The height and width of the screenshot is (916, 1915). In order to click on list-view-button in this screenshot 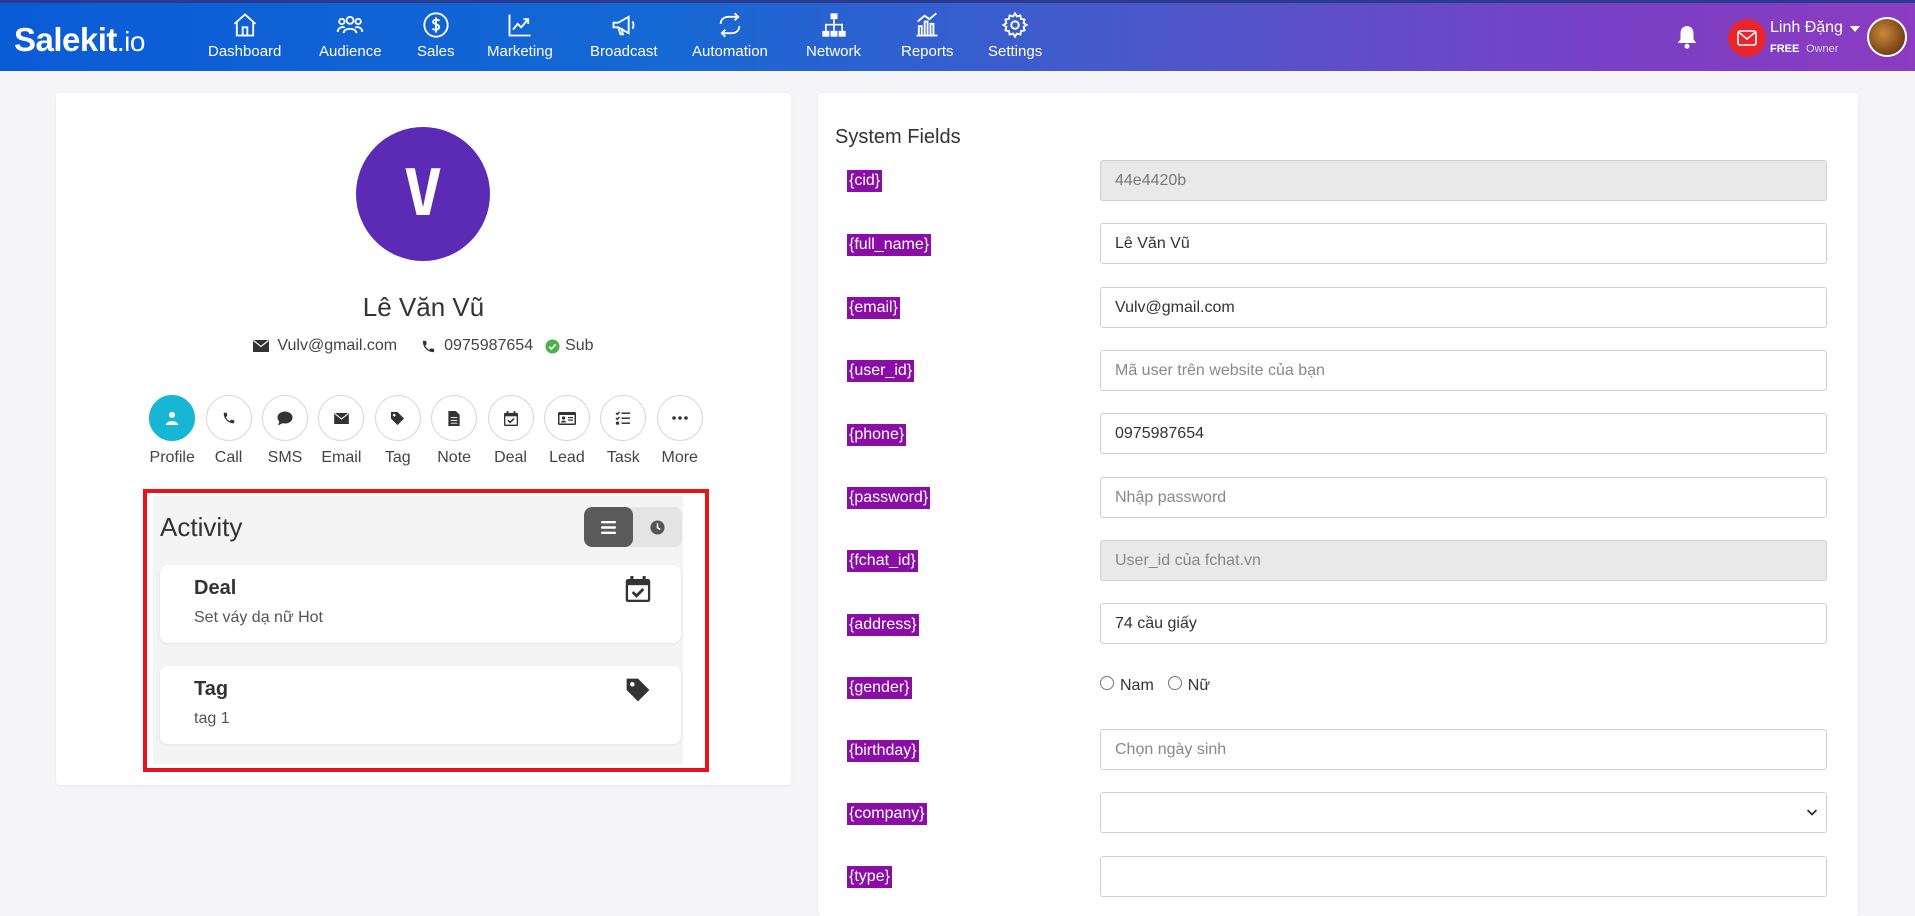, I will do `click(608, 527)`.